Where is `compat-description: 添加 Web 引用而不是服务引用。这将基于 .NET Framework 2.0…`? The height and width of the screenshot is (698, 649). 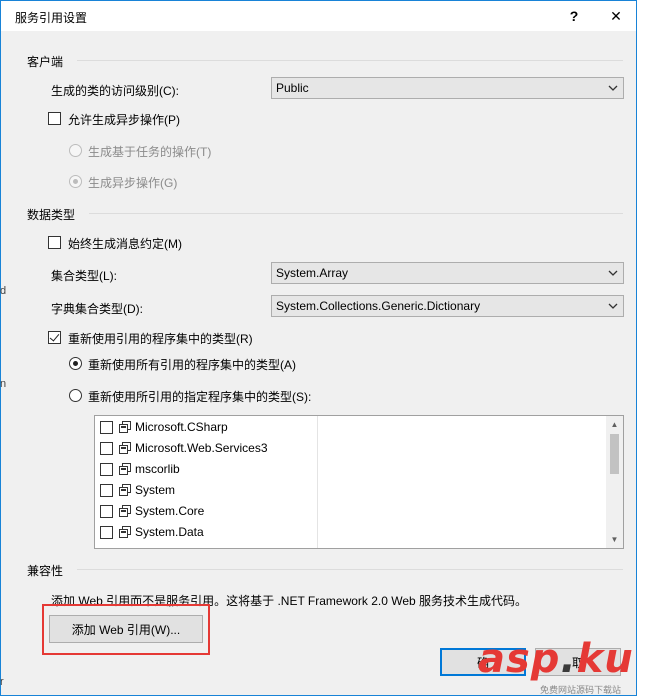
compat-description: 添加 Web 引用而不是服务引用。这将基于 .NET Framework 2.0… is located at coordinates (289, 601).